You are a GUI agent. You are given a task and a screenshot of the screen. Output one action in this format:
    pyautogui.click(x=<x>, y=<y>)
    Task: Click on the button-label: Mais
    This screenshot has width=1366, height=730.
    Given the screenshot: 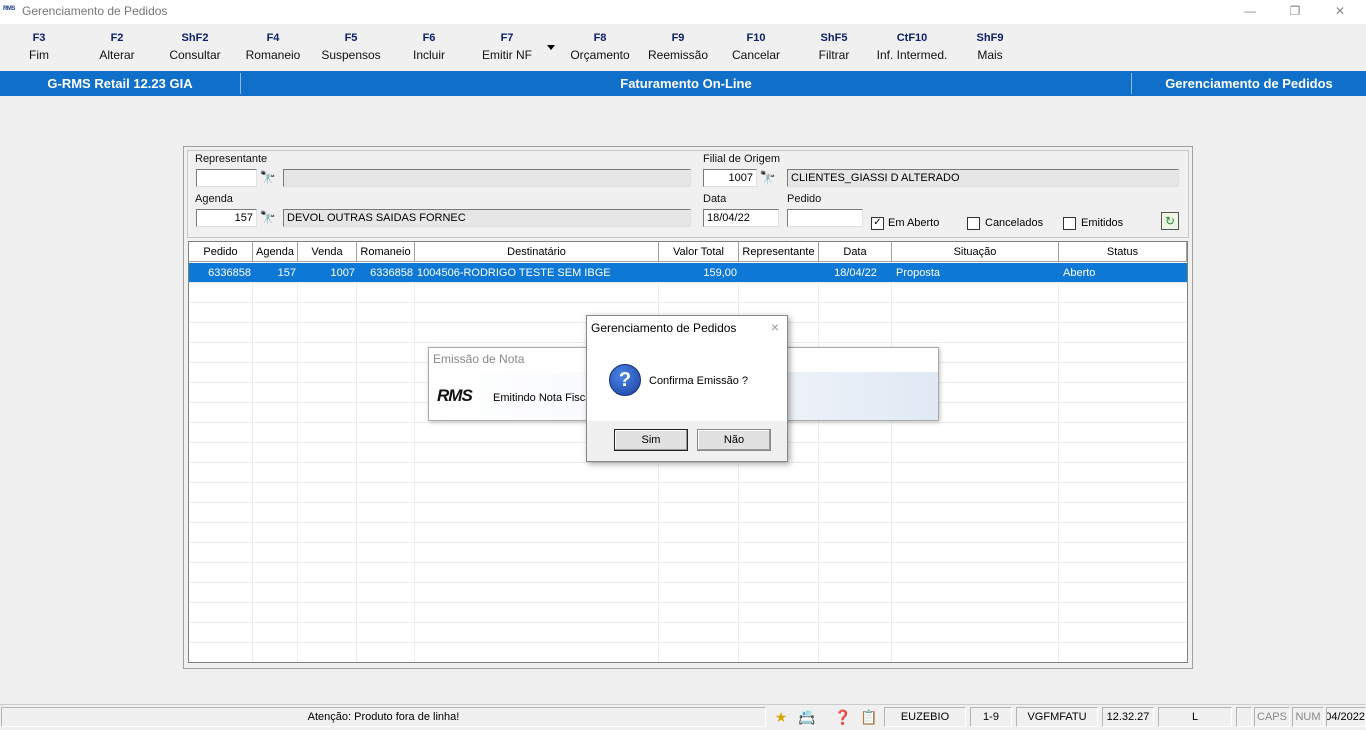 What is the action you would take?
    pyautogui.click(x=990, y=55)
    